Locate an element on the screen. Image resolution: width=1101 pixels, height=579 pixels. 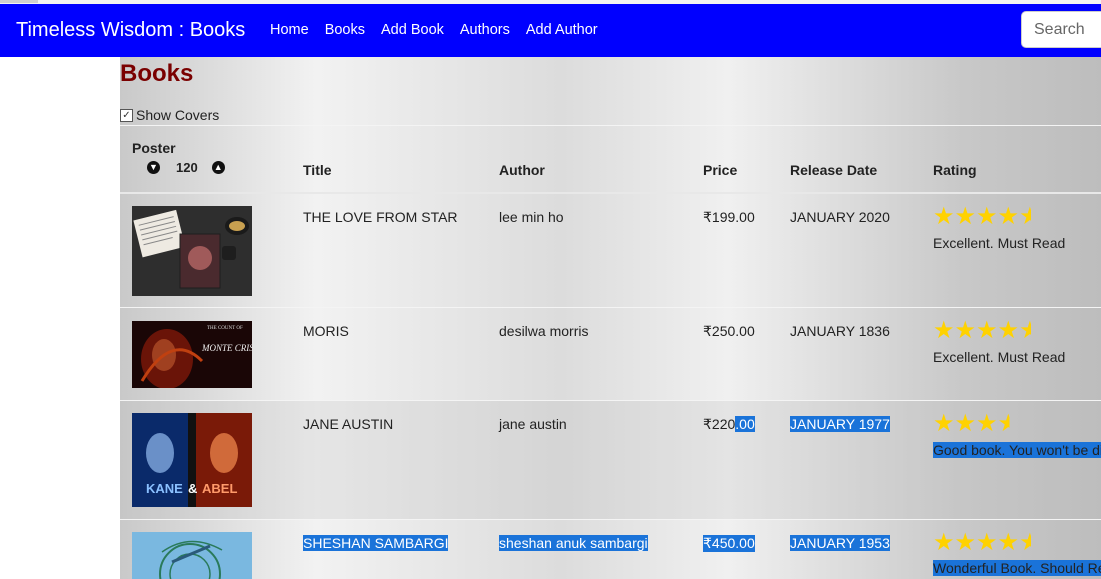
divider is located at coordinates (610, 125).